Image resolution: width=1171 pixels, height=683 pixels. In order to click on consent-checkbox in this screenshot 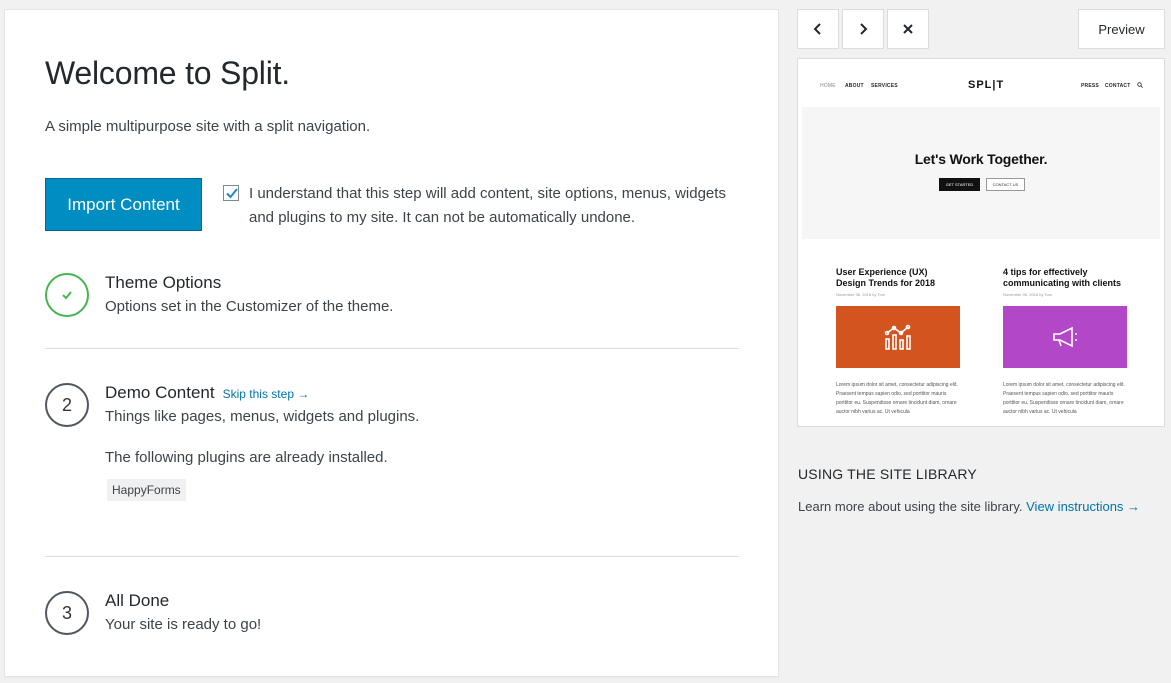, I will do `click(231, 193)`.